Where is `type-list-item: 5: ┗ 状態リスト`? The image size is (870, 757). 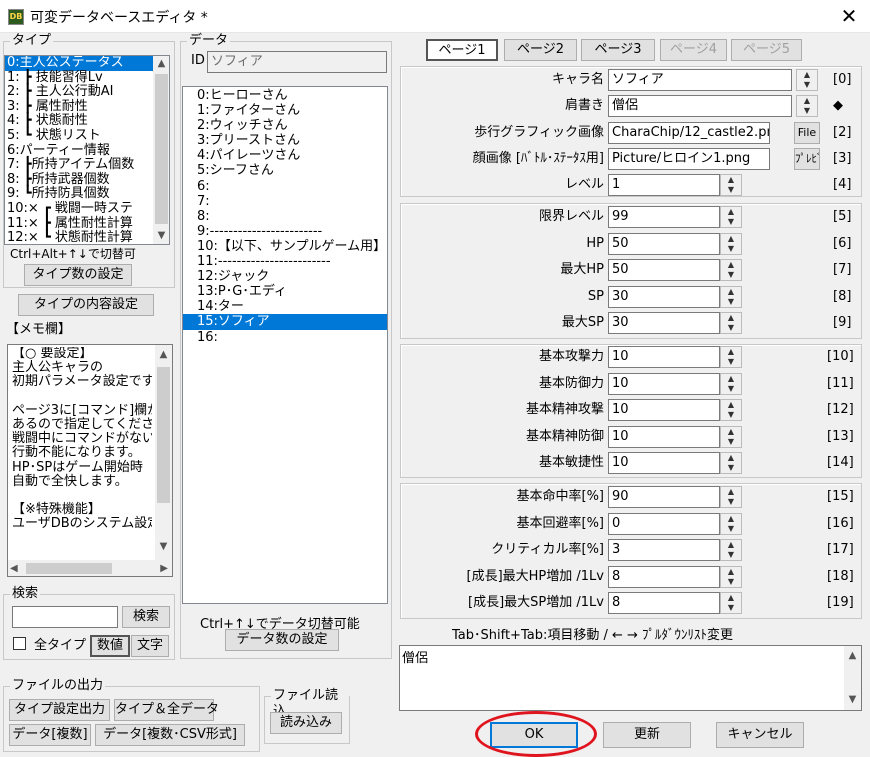 type-list-item: 5: ┗ 状態リスト is located at coordinates (79, 136).